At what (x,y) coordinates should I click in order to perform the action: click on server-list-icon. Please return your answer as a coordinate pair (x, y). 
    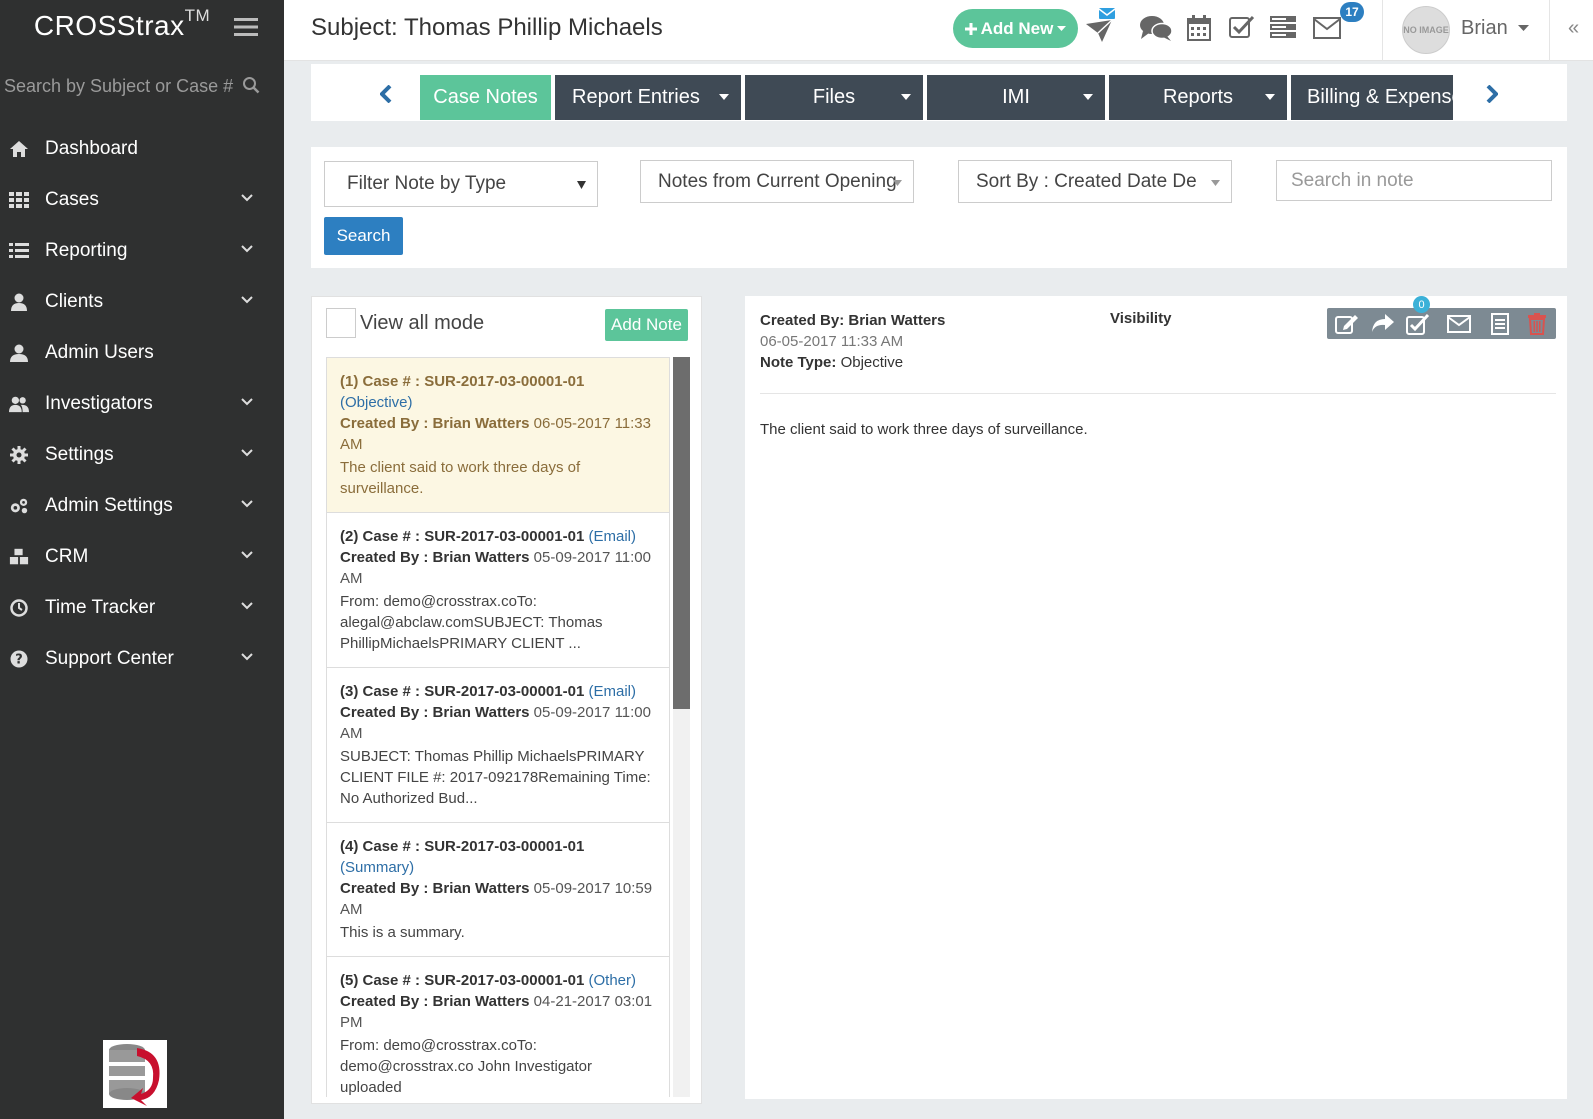
    Looking at the image, I should click on (1283, 27).